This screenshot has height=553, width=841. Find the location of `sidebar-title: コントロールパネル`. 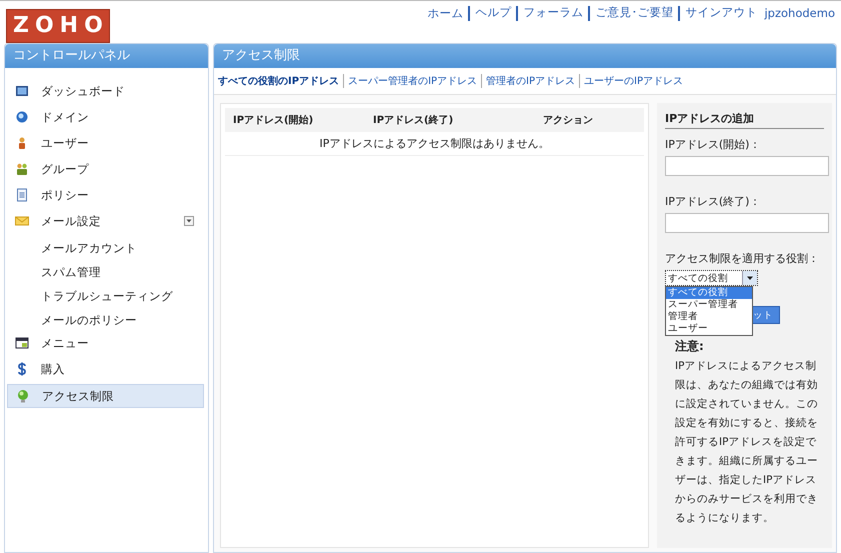

sidebar-title: コントロールパネル is located at coordinates (106, 56).